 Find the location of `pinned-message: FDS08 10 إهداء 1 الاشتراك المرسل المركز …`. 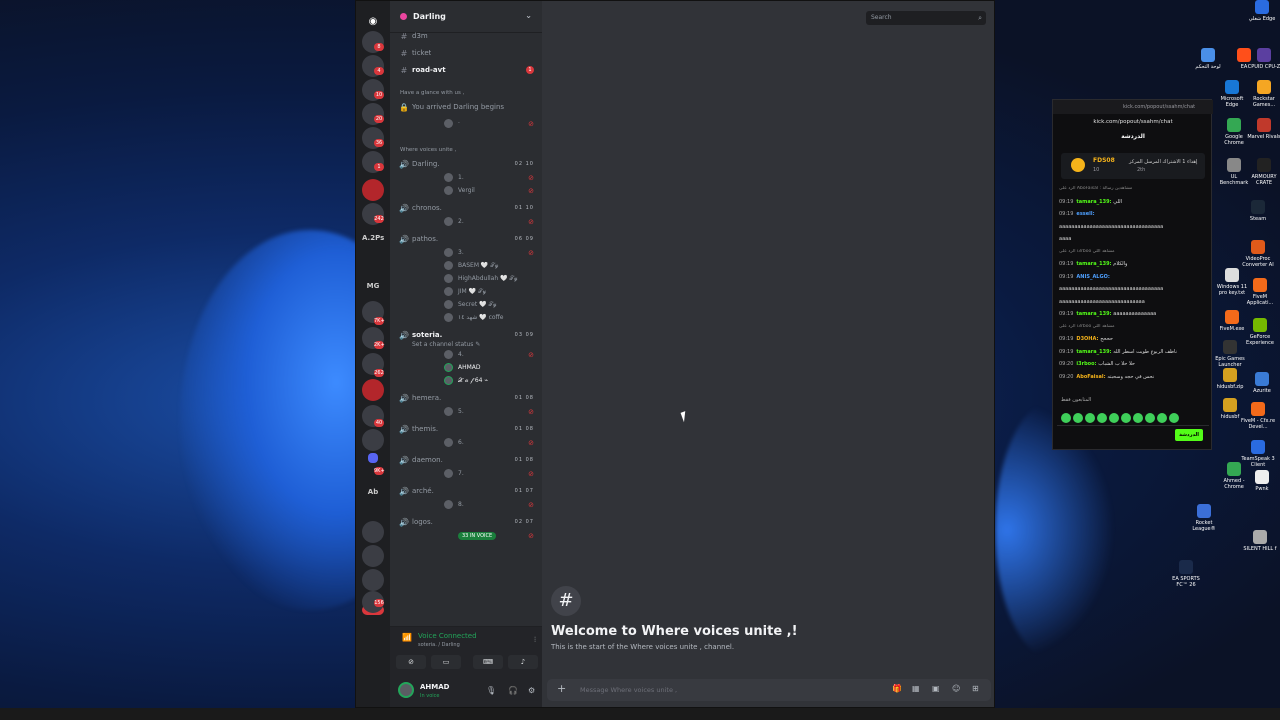

pinned-message: FDS08 10 إهداء 1 الاشتراك المرسل المركز … is located at coordinates (1133, 166).